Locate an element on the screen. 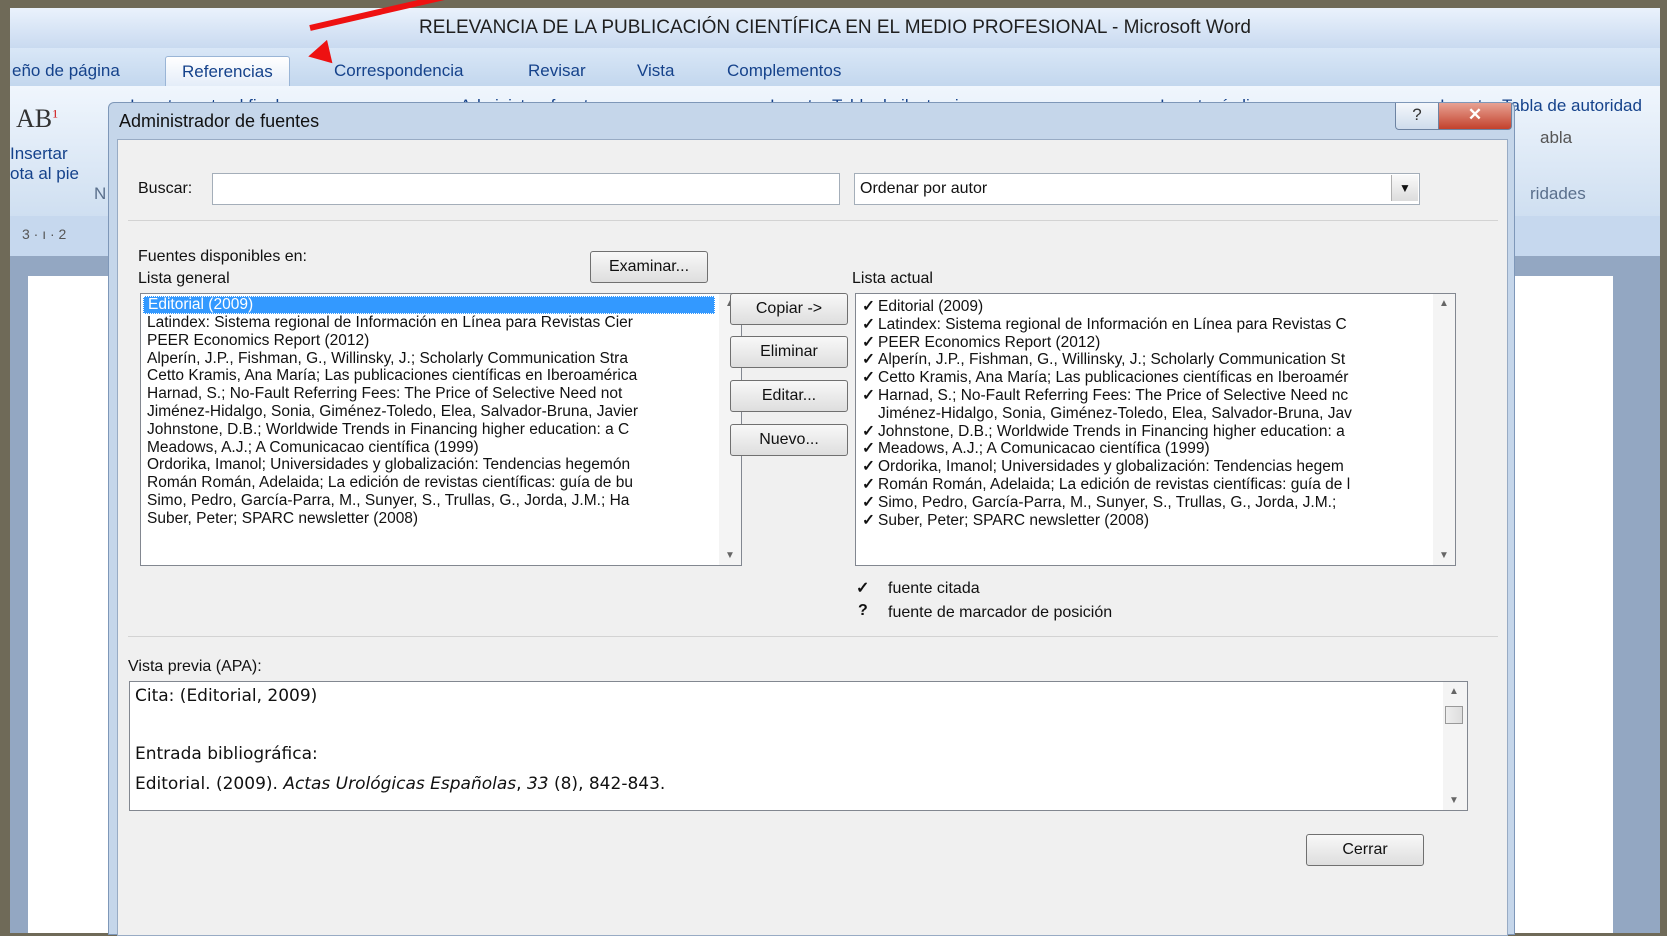 This screenshot has width=1667, height=936. sources-available-label: Fuentes disponibles en: is located at coordinates (222, 256).